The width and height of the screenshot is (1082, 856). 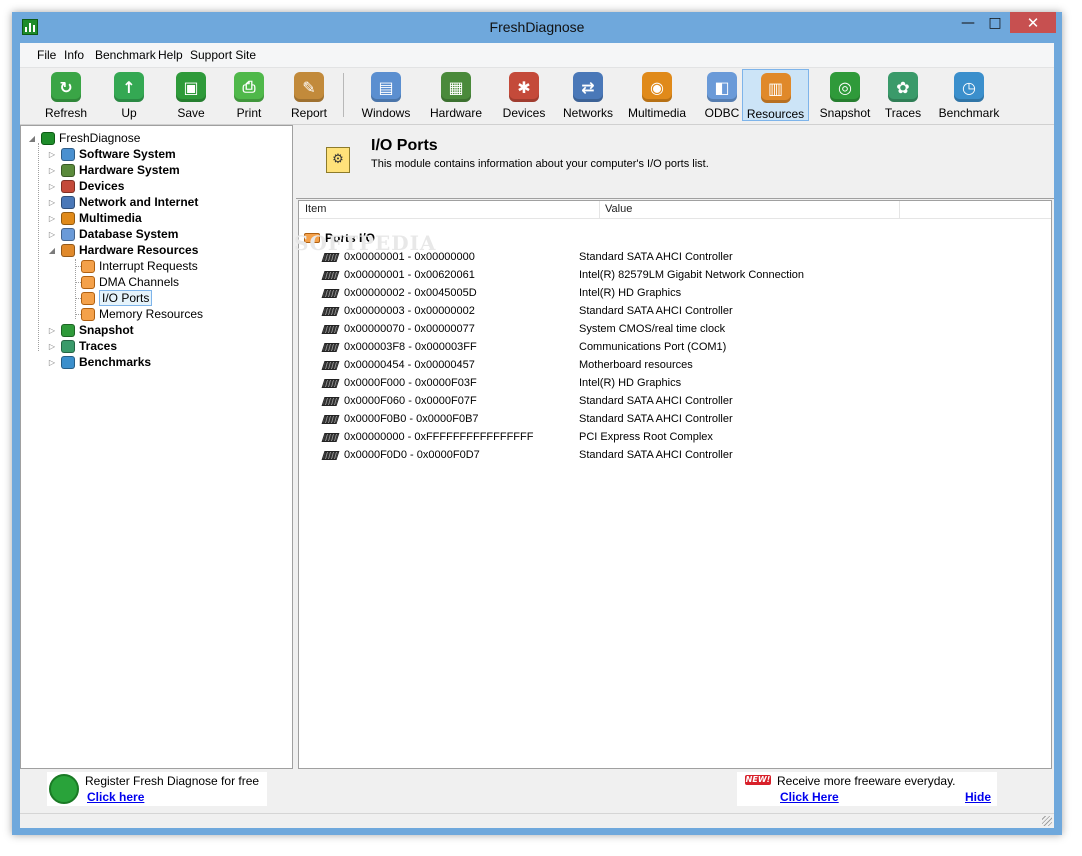 I want to click on close-button: ✕, so click(x=1033, y=22).